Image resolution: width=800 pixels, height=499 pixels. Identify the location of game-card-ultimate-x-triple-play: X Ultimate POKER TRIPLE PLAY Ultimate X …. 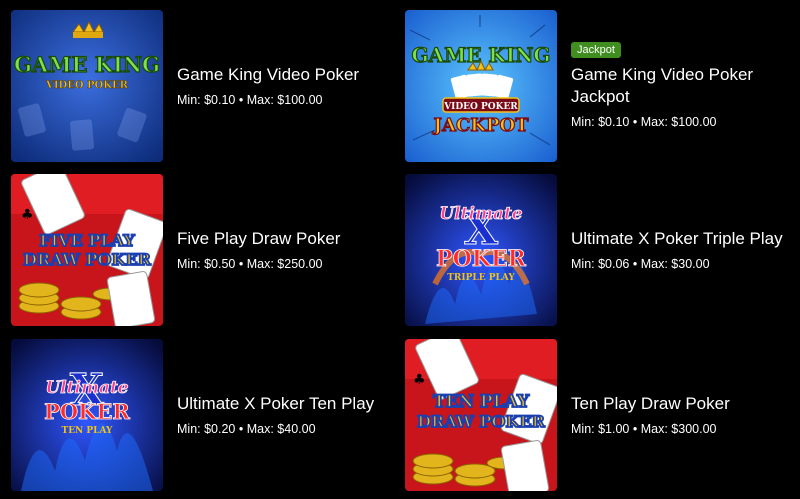
(600, 250).